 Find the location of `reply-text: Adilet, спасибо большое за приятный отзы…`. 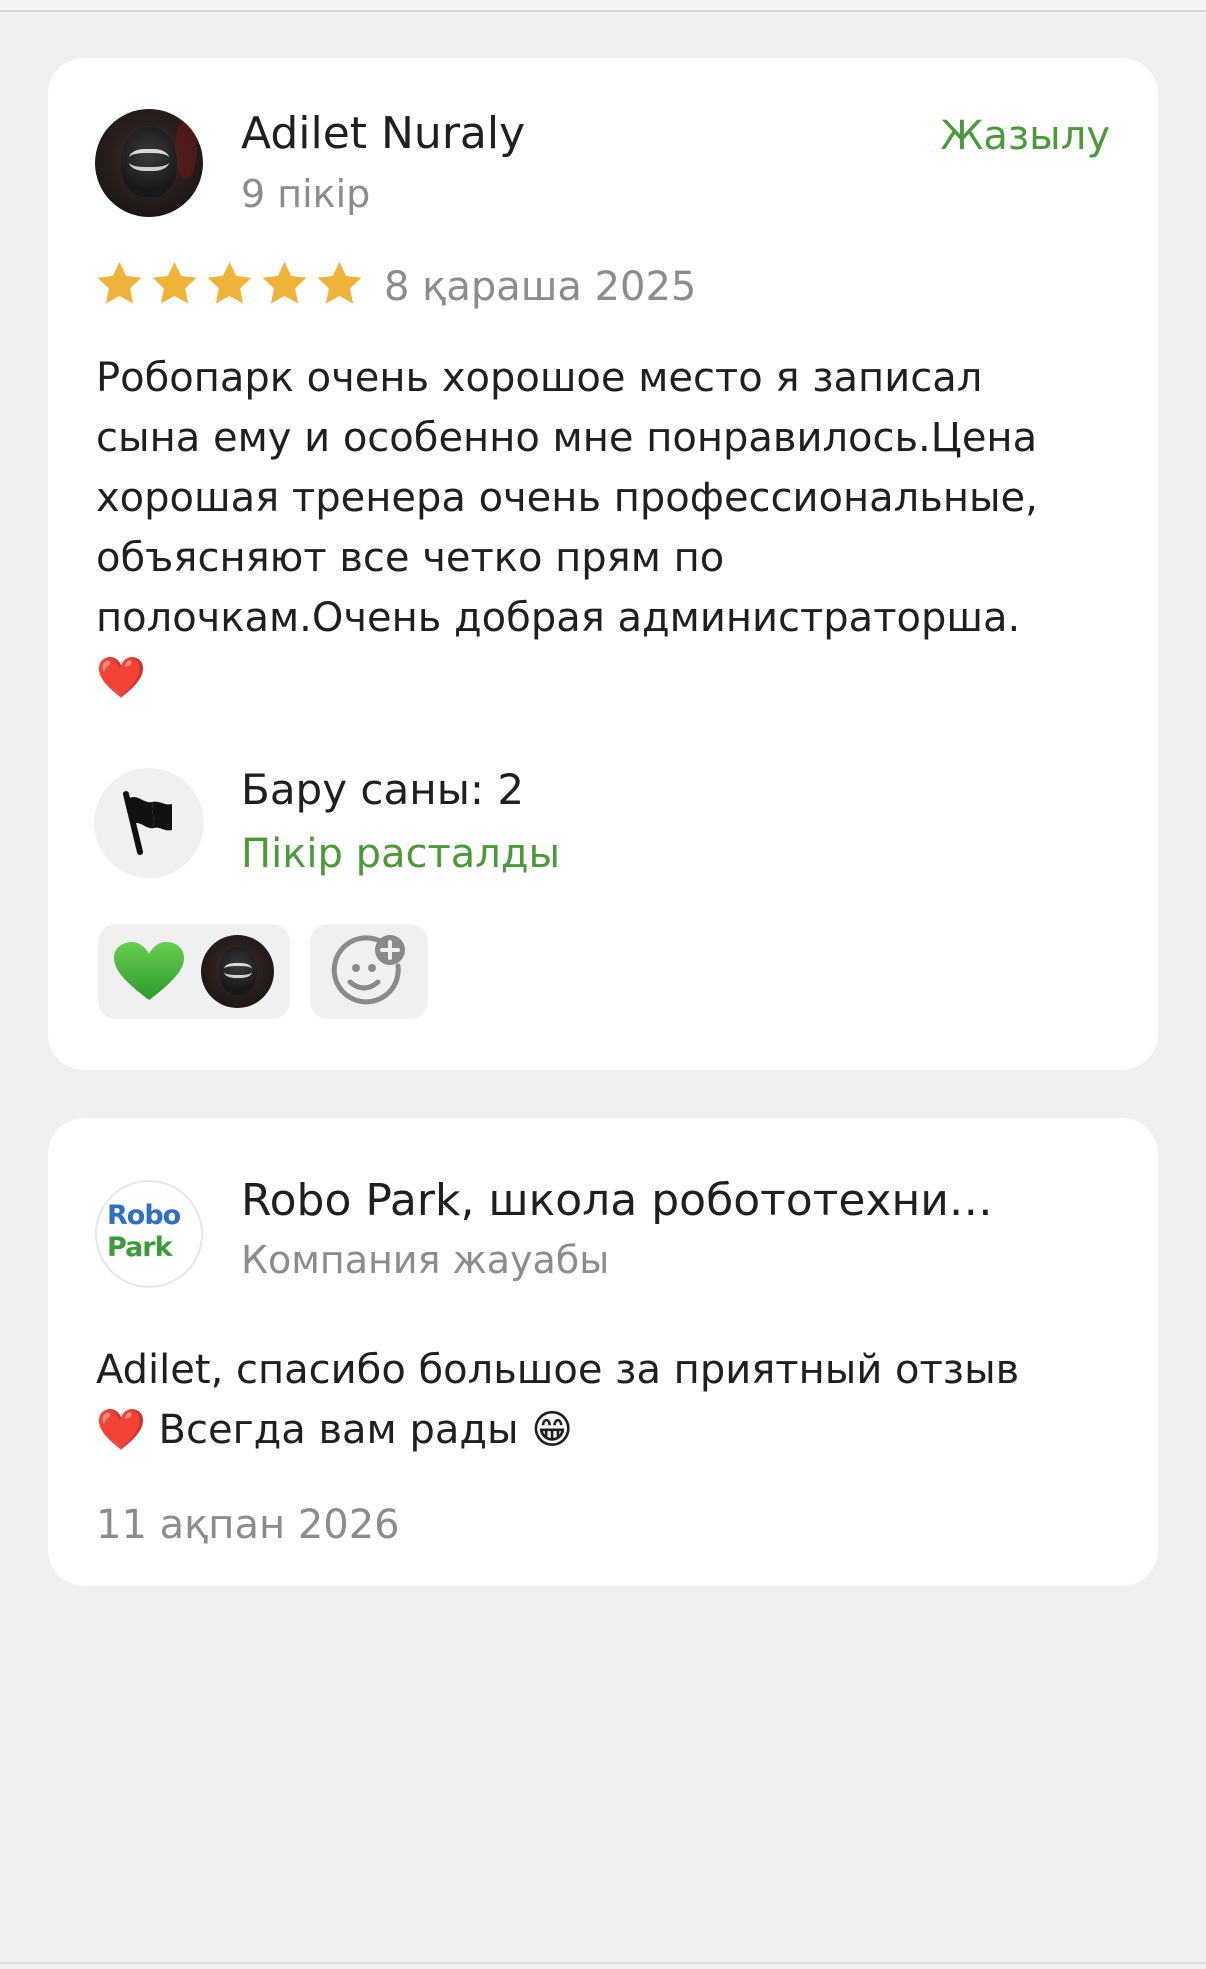

reply-text: Adilet, спасибо большое за приятный отзы… is located at coordinates (558, 1400).